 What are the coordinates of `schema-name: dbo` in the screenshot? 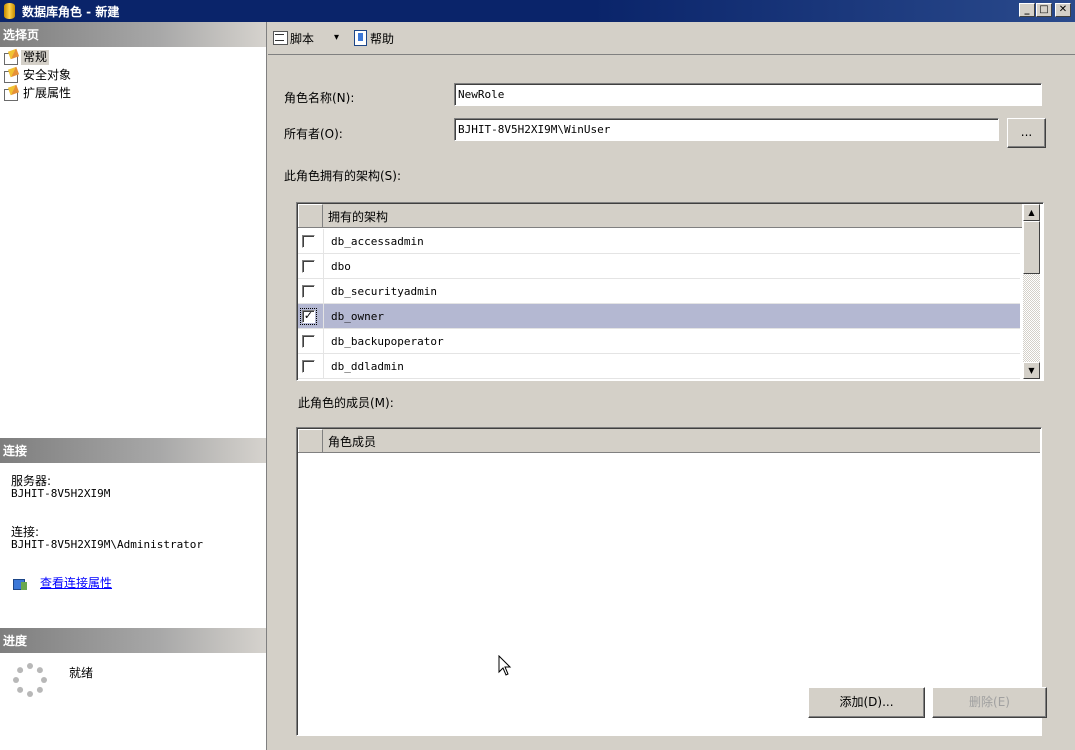 It's located at (341, 266).